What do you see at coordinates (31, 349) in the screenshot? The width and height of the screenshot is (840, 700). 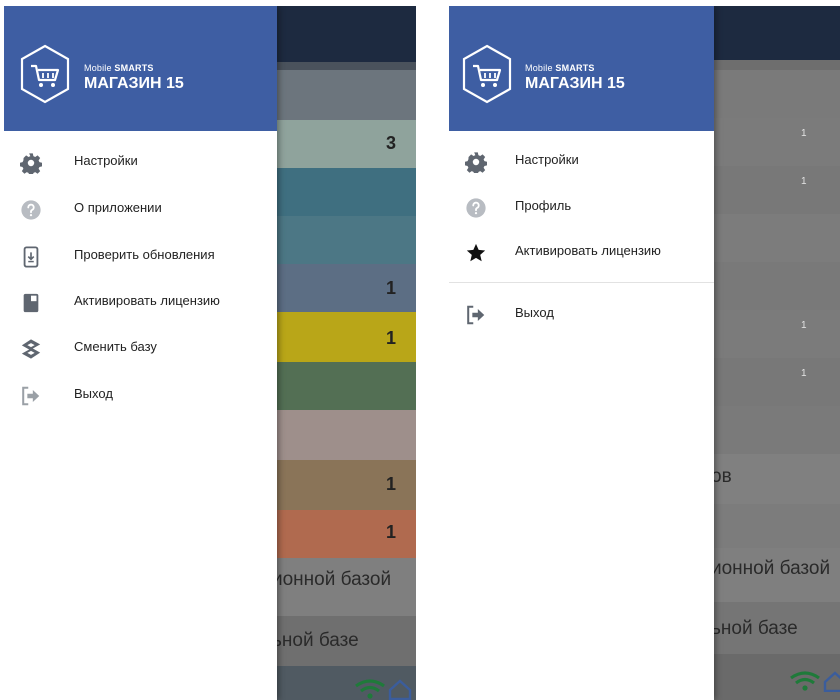 I see `switch-base-icon` at bounding box center [31, 349].